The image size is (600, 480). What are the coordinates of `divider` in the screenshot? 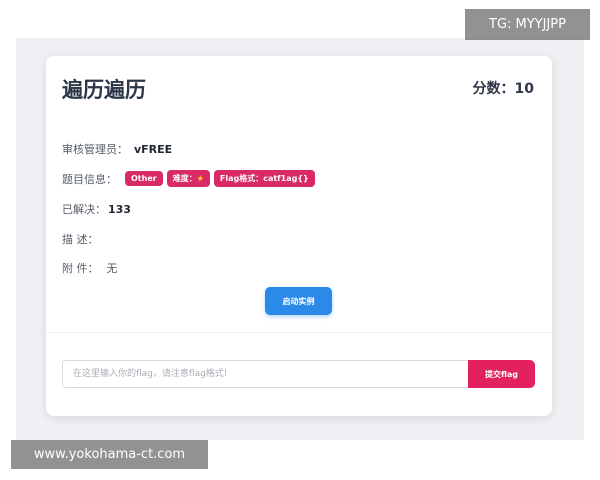 It's located at (299, 332).